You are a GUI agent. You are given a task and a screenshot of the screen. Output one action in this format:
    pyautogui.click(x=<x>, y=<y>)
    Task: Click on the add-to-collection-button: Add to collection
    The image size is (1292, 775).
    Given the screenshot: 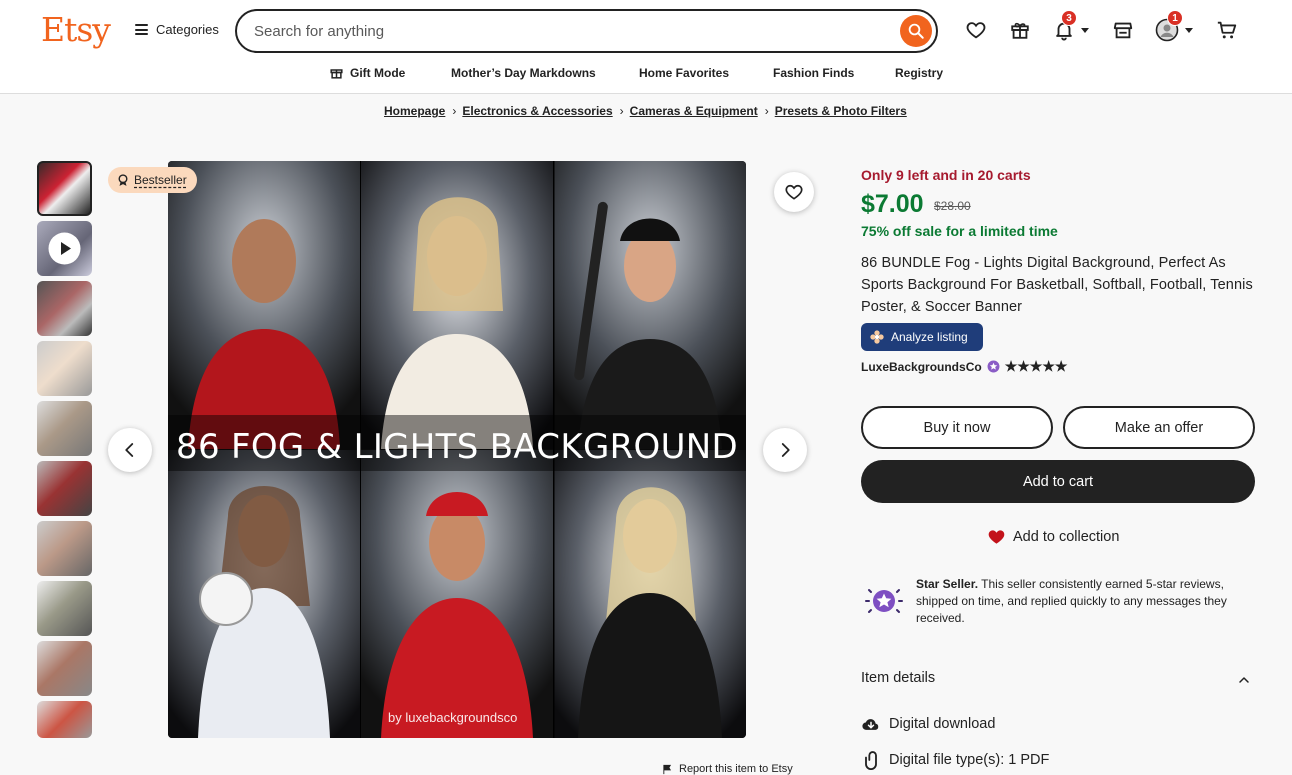 What is the action you would take?
    pyautogui.click(x=1053, y=536)
    